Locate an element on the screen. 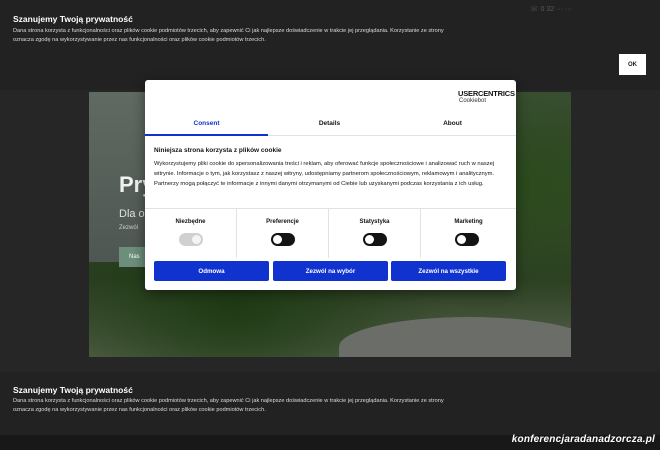 The image size is (660, 450). toggle-label: Marketing is located at coordinates (468, 222).